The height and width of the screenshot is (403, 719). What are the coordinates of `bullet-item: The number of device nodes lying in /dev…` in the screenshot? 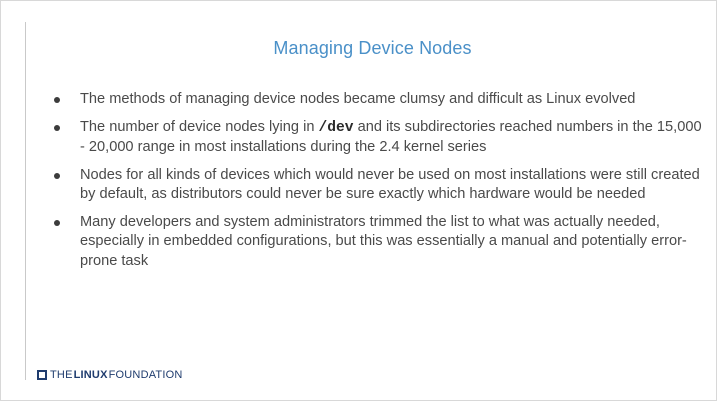 It's located at (377, 138).